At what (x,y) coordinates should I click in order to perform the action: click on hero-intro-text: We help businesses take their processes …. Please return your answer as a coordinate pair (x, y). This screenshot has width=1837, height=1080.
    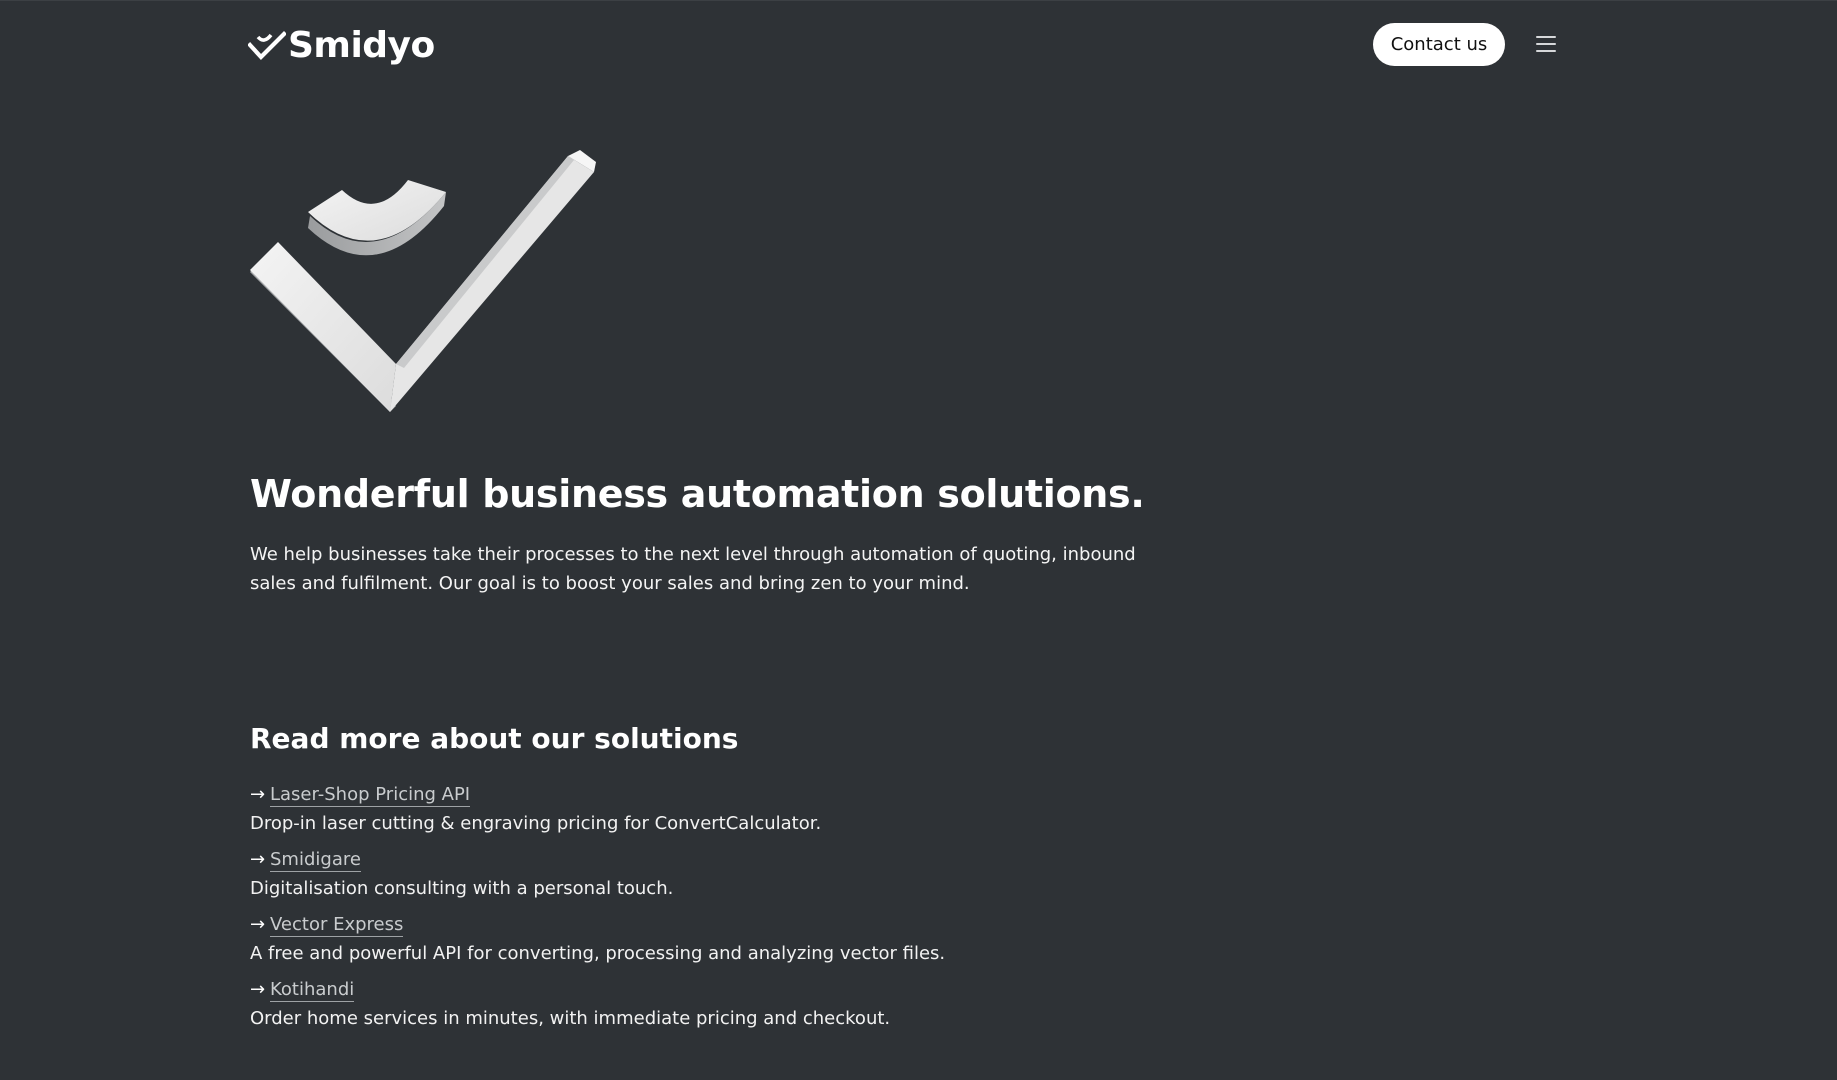
    Looking at the image, I should click on (693, 569).